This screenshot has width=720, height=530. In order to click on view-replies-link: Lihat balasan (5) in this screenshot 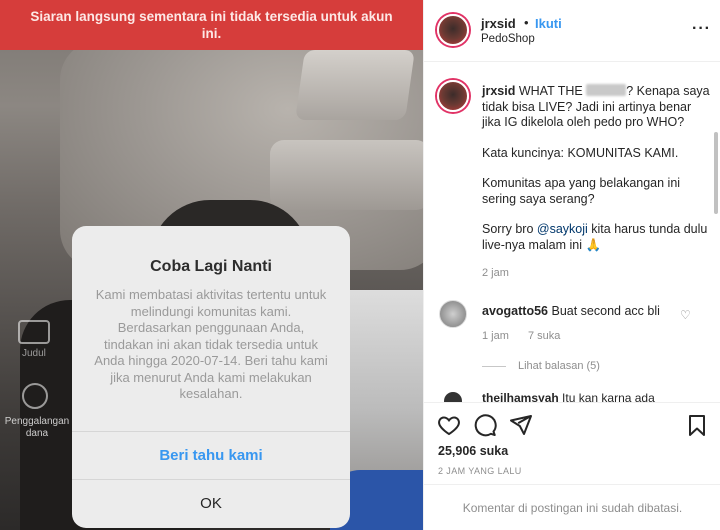, I will do `click(541, 366)`.